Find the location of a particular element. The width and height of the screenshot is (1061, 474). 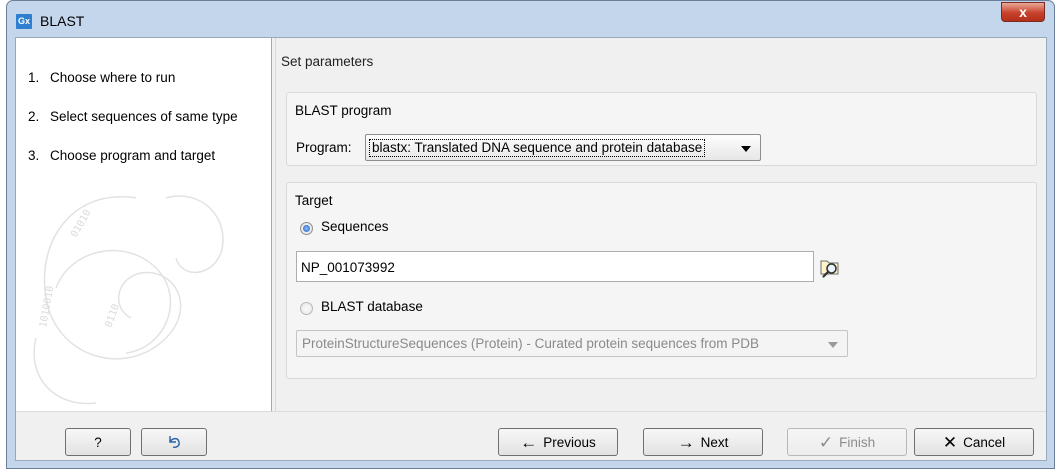

help-button: ? is located at coordinates (98, 442).